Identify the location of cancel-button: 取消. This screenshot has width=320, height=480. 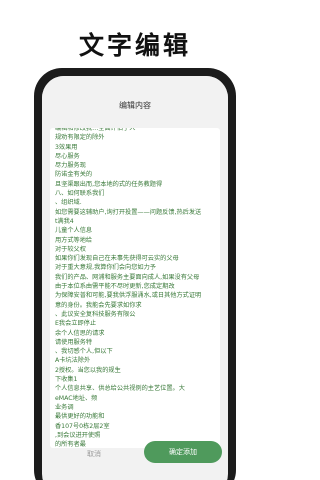
(94, 454).